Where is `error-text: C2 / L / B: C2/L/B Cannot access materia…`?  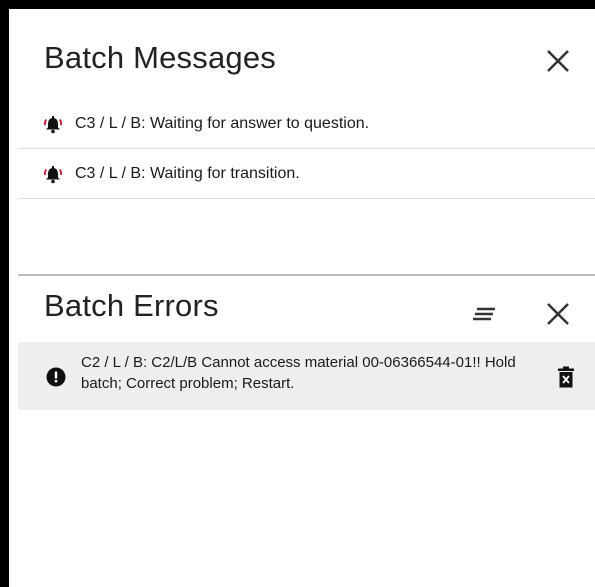
error-text: C2 / L / B: C2/L/B Cannot access materia… is located at coordinates (298, 373).